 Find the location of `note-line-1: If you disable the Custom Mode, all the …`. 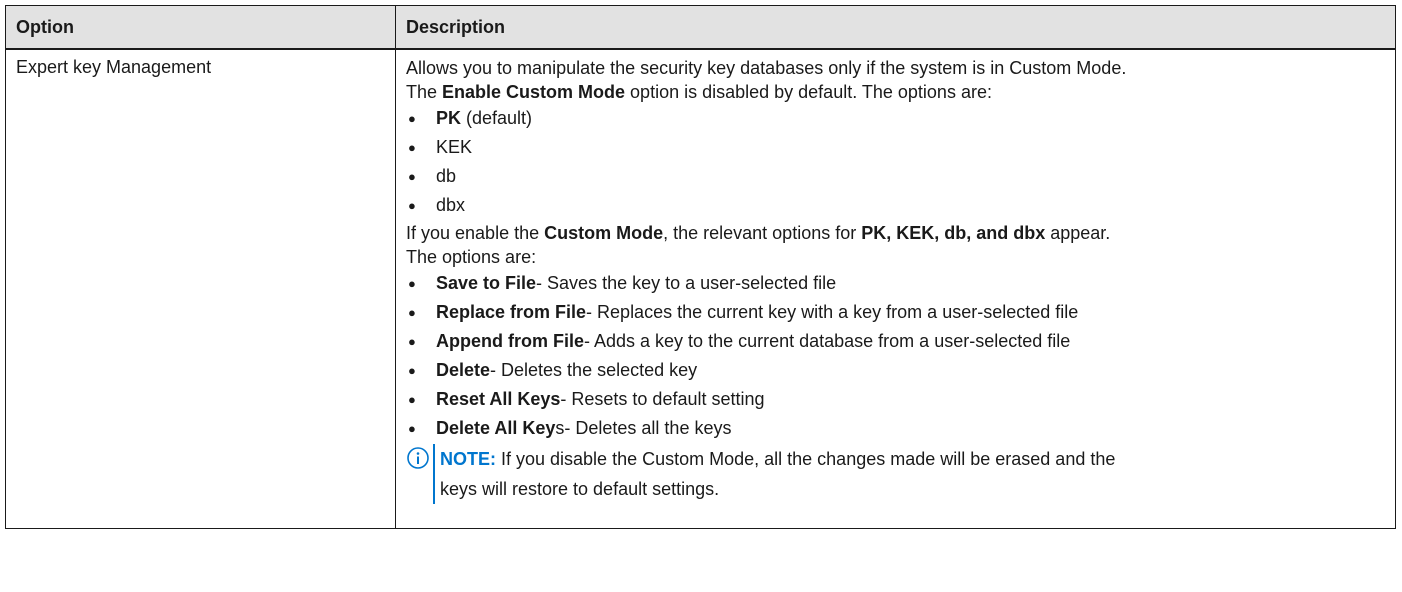

note-line-1: If you disable the Custom Mode, all the … is located at coordinates (806, 459).